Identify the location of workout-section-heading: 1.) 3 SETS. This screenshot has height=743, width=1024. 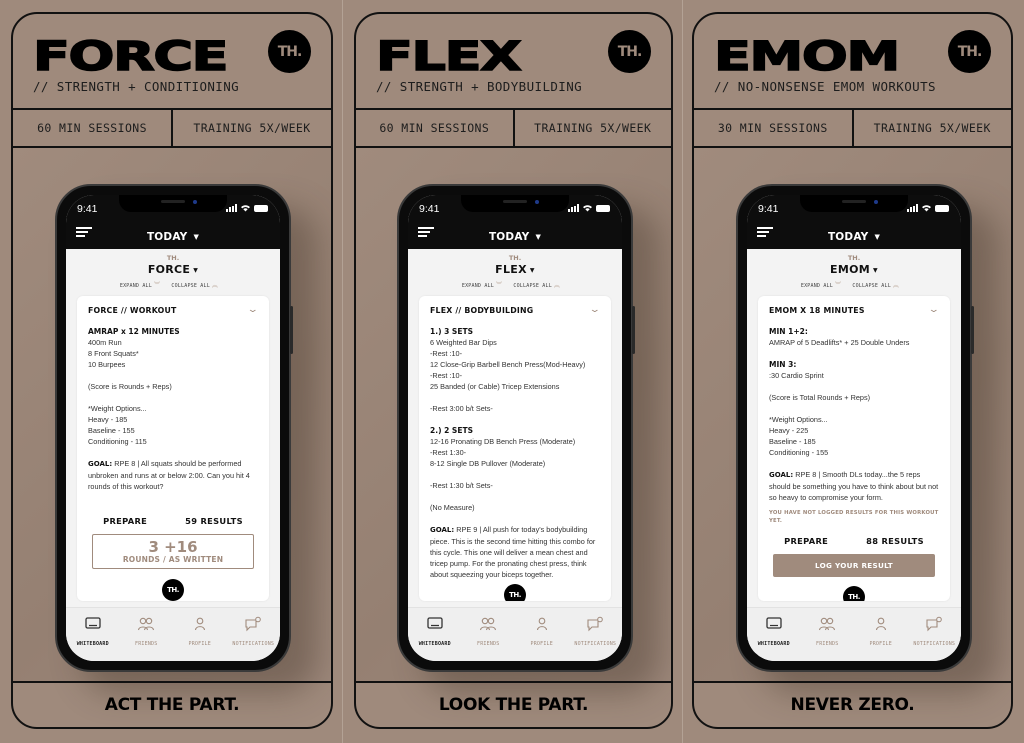
(451, 331).